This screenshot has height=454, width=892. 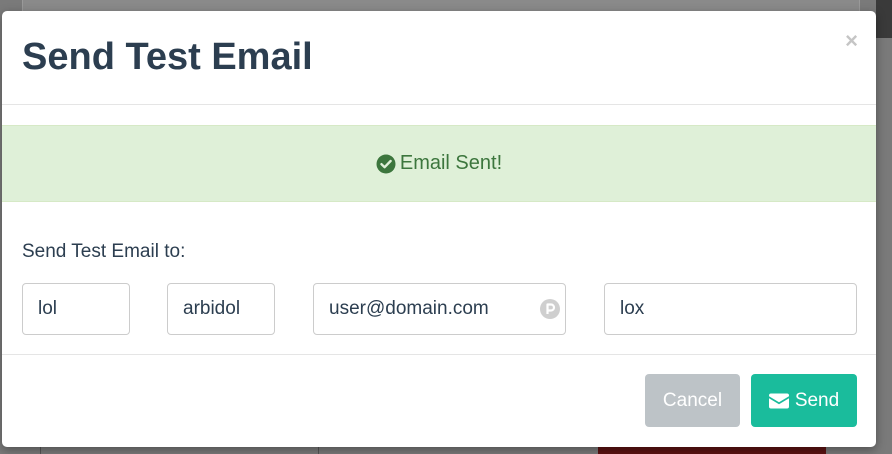 I want to click on send-button: Send, so click(x=804, y=400).